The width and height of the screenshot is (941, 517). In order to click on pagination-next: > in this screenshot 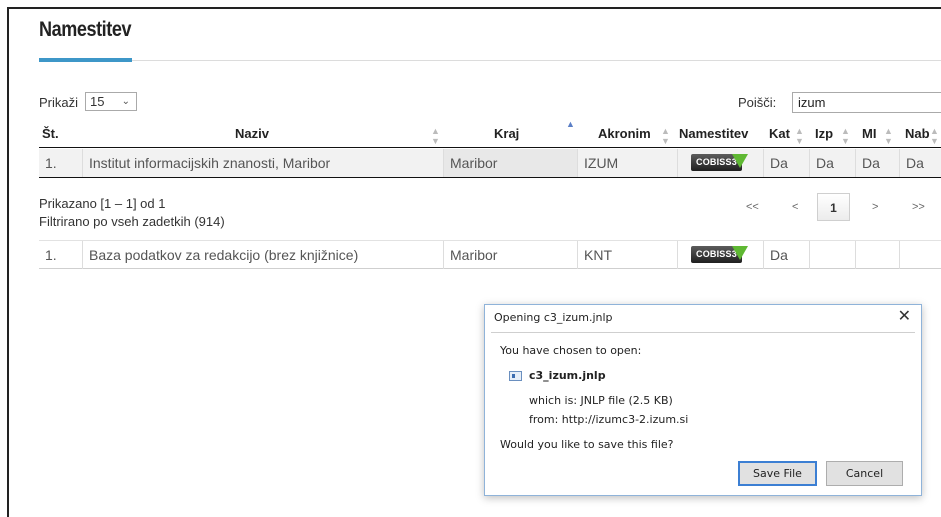, I will do `click(875, 207)`.